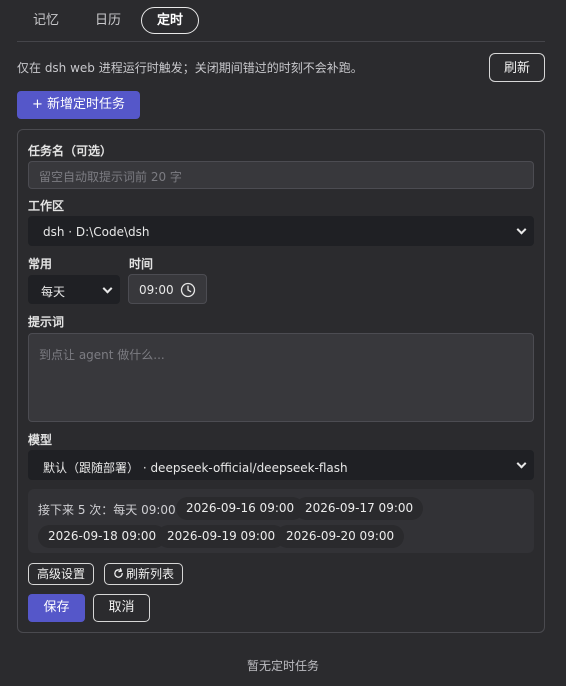 This screenshot has height=686, width=566. What do you see at coordinates (70, 151) in the screenshot?
I see `name-label: 任务名（可选）` at bounding box center [70, 151].